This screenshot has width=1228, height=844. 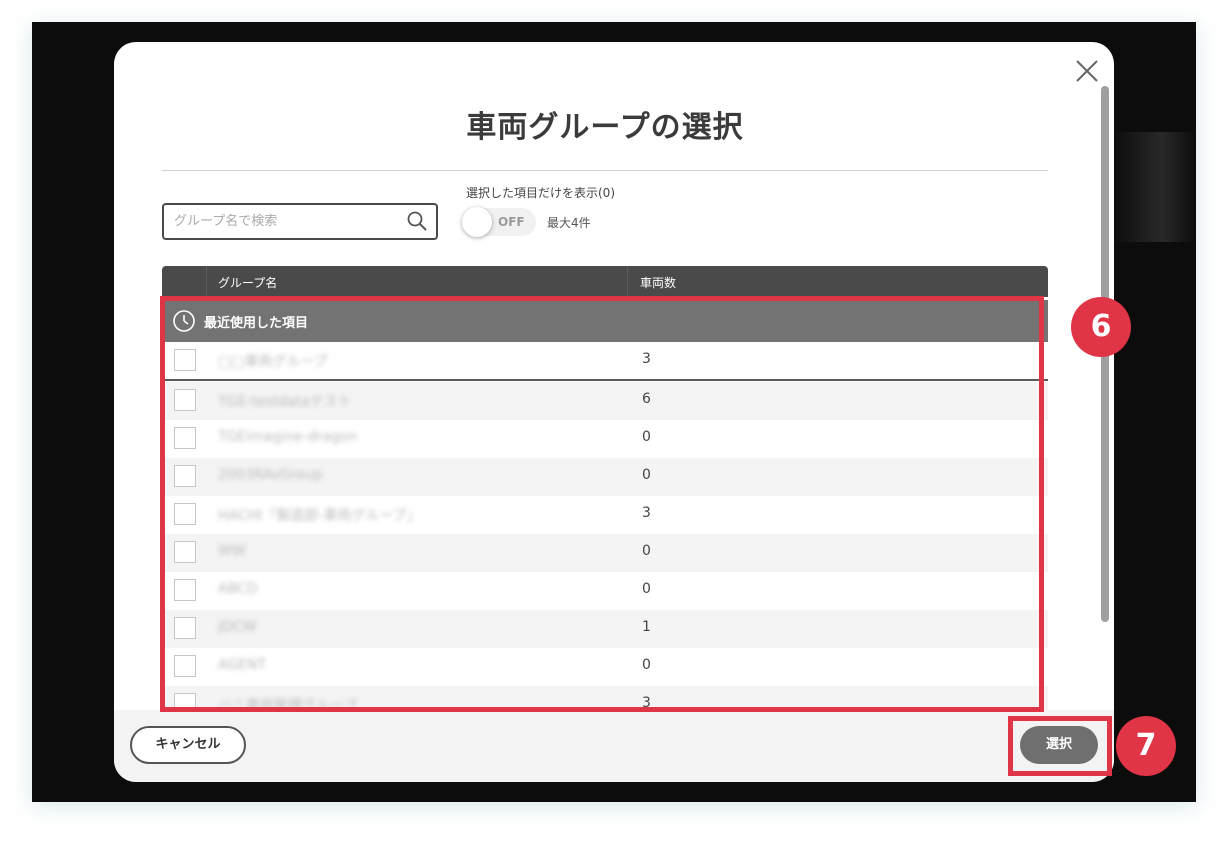 What do you see at coordinates (1060, 746) in the screenshot?
I see `annotation-highlight-select` at bounding box center [1060, 746].